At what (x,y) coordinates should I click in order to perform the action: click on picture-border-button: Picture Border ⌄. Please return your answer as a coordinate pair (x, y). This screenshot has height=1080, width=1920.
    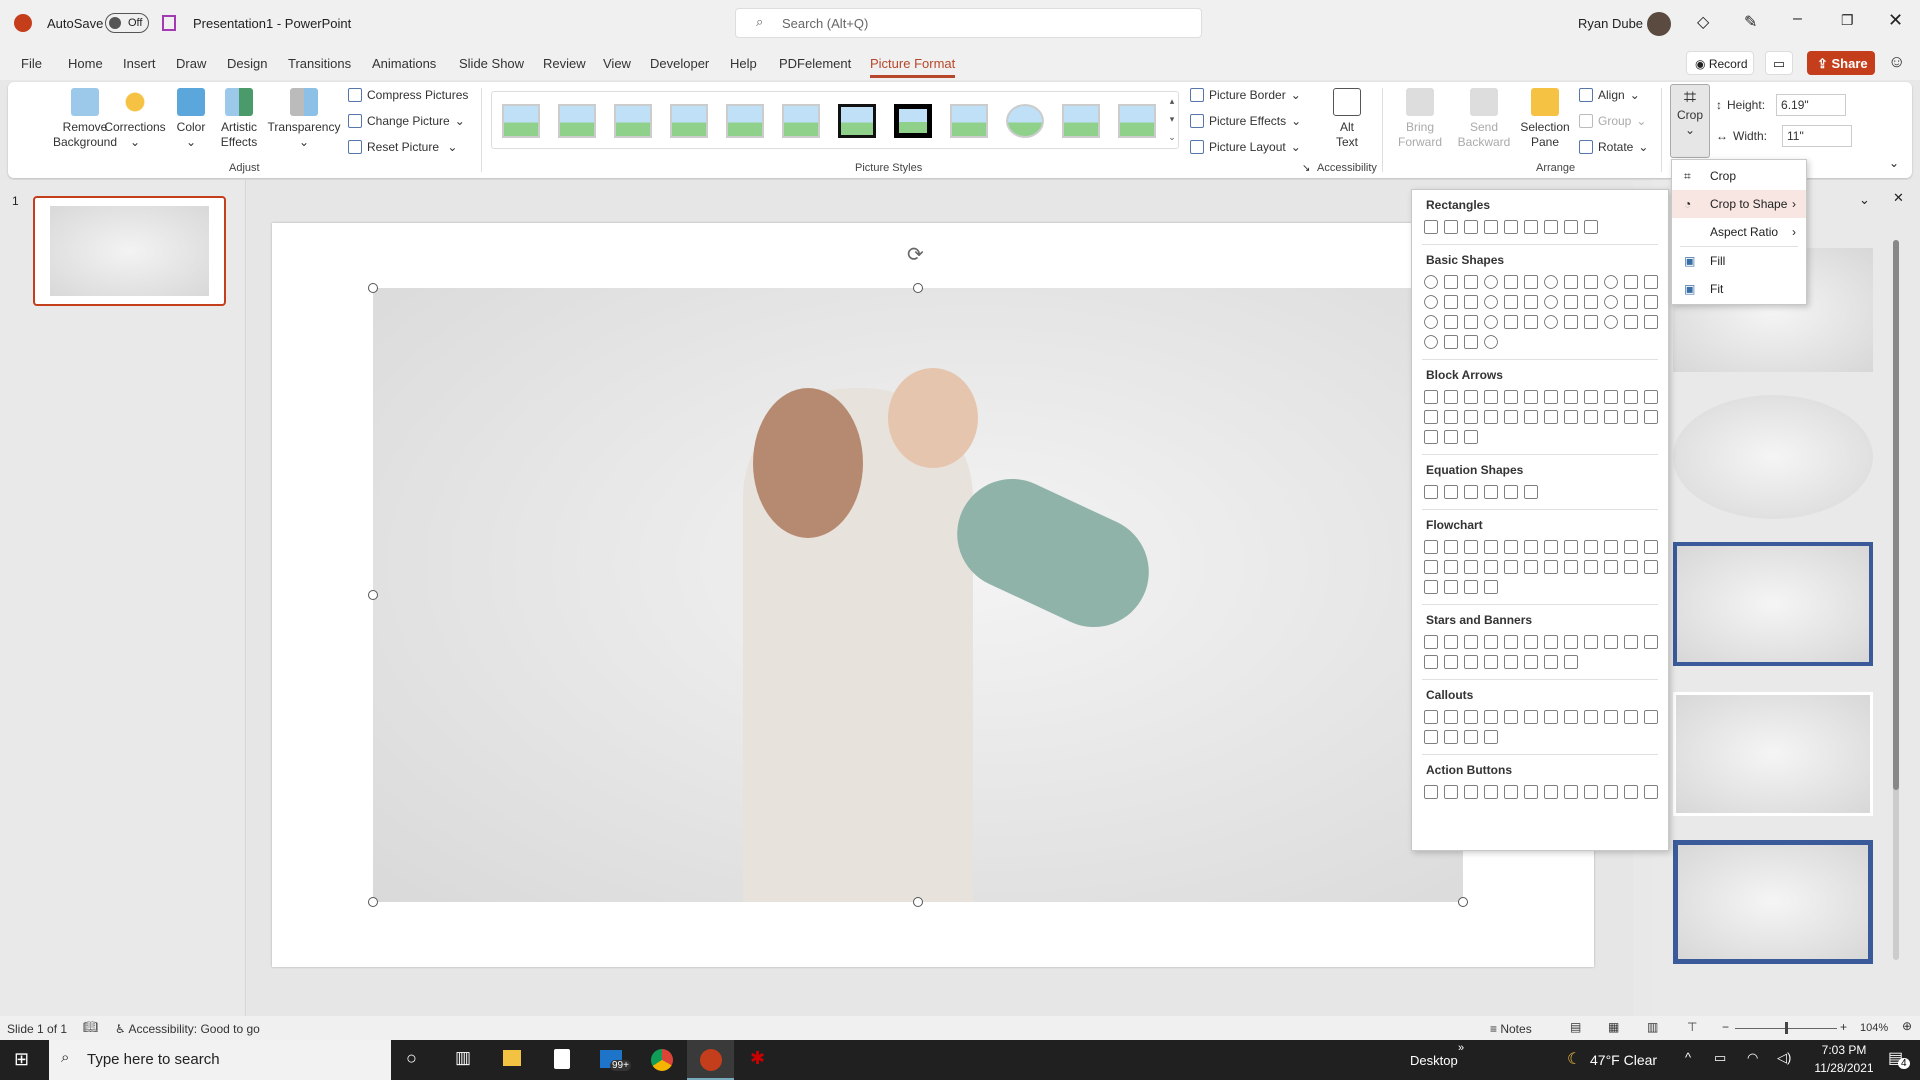
    Looking at the image, I should click on (1245, 95).